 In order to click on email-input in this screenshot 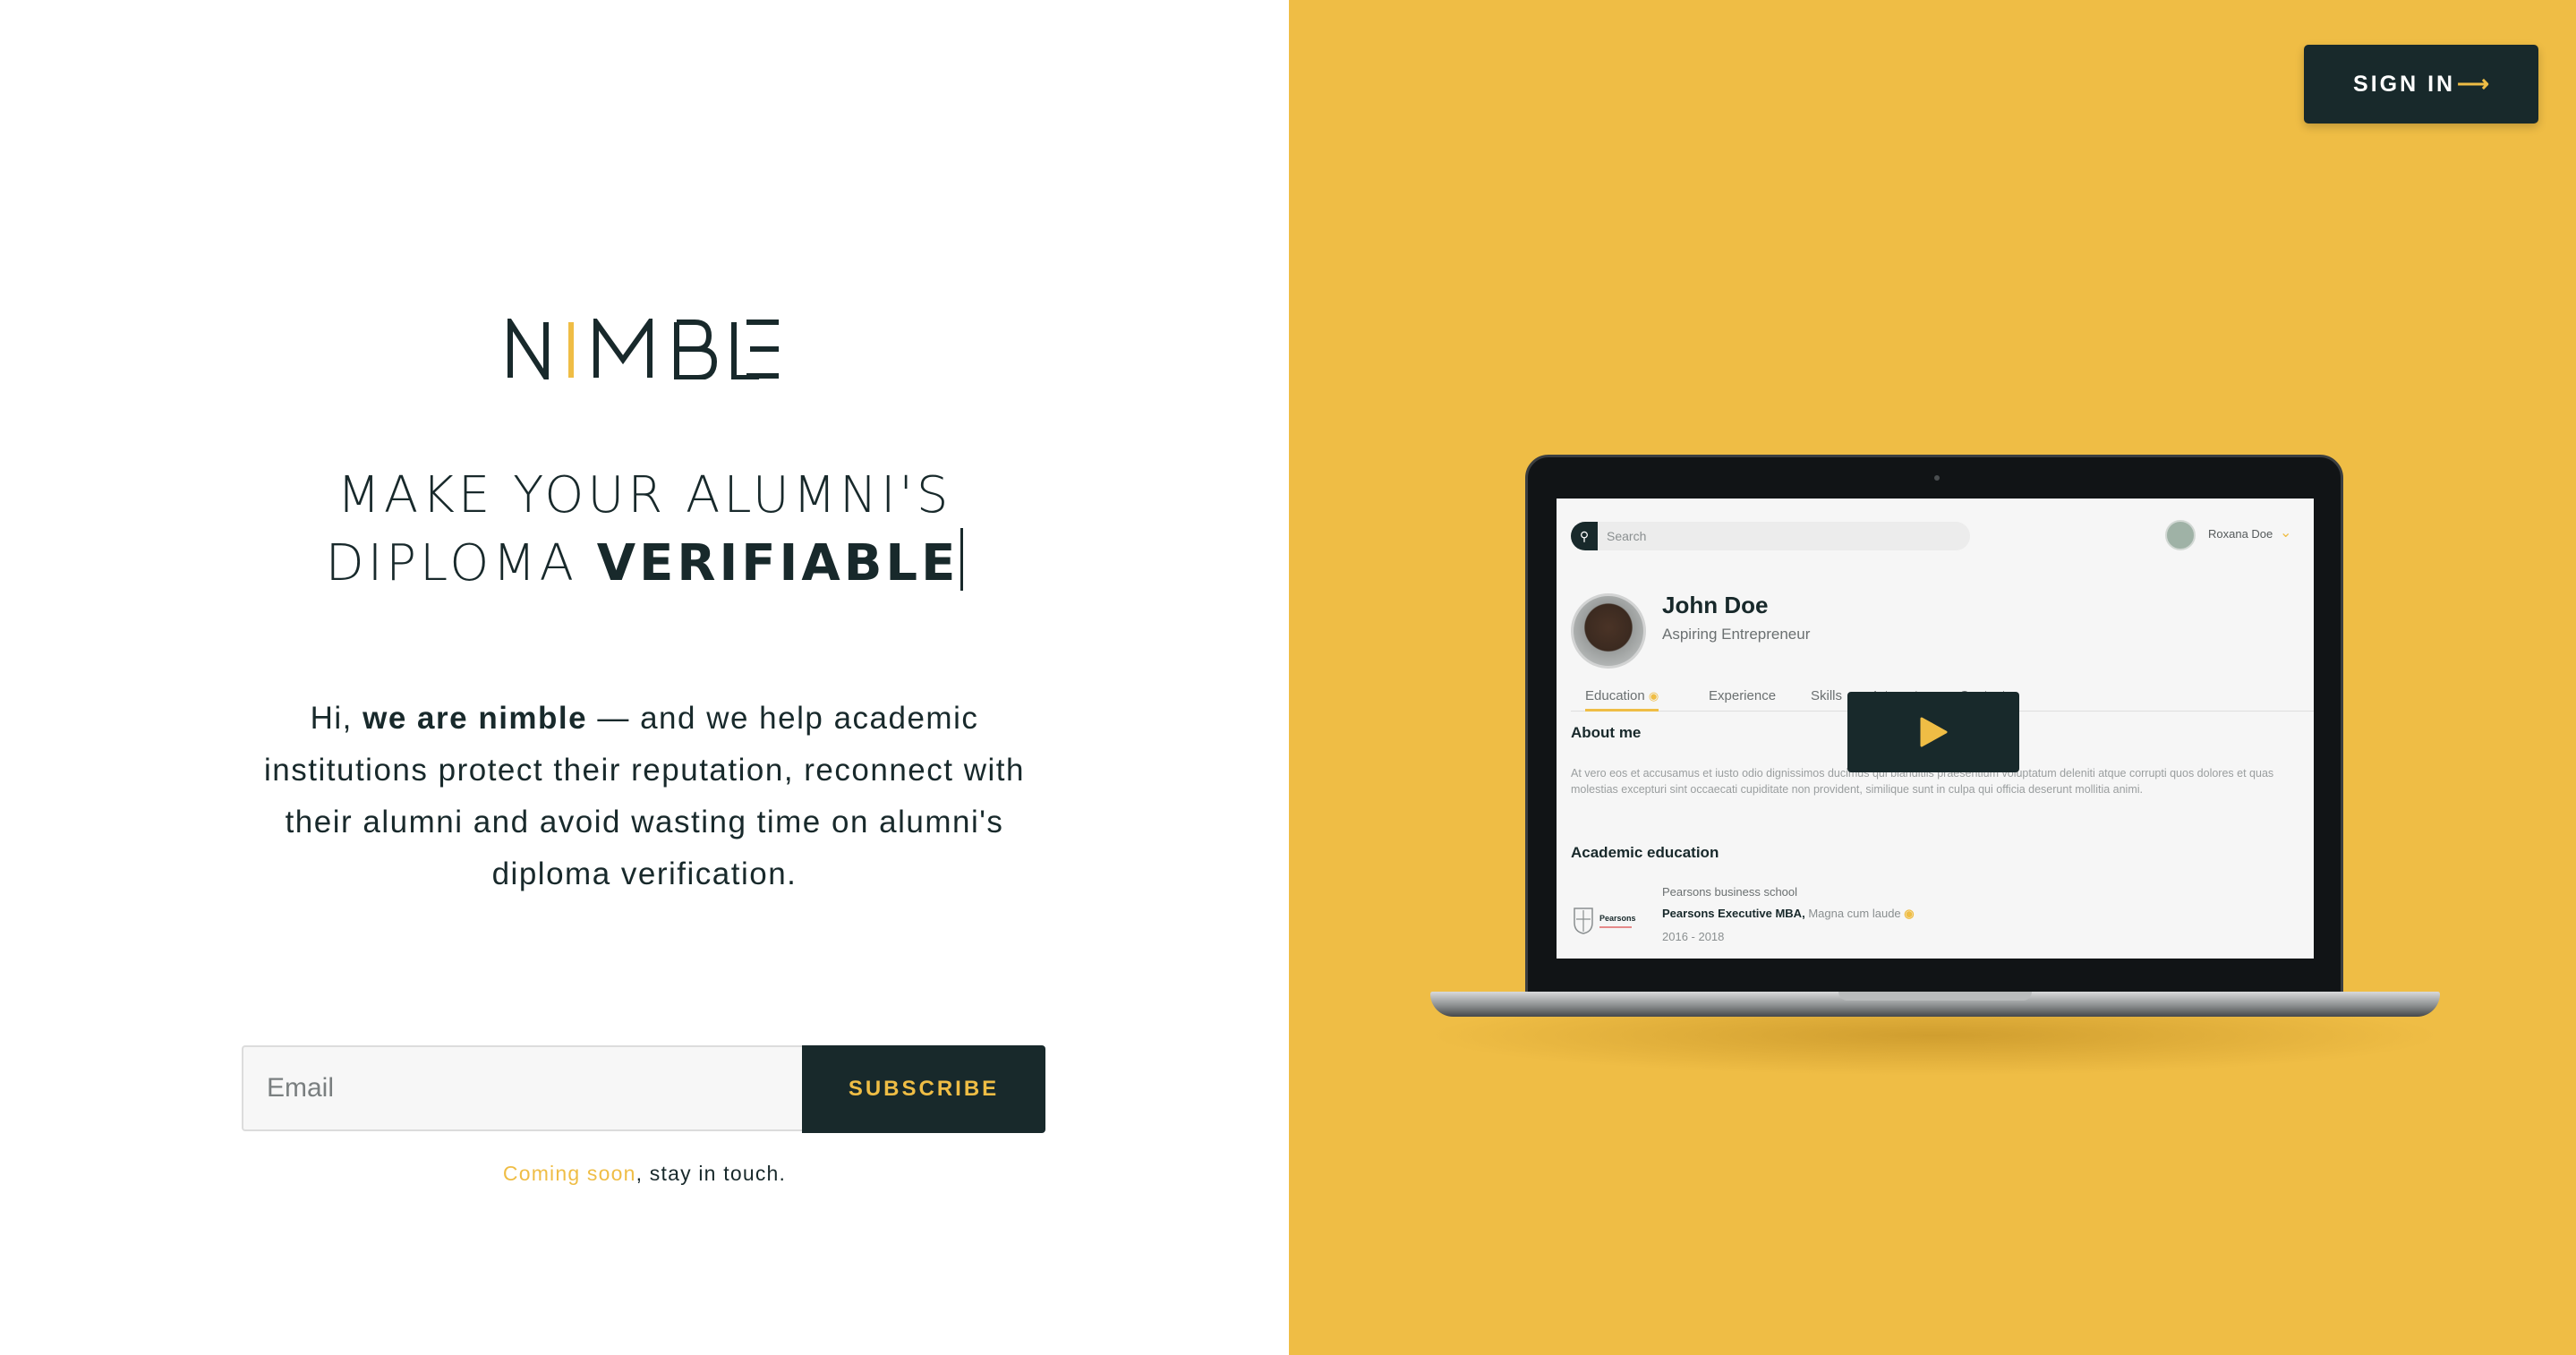, I will do `click(522, 1088)`.